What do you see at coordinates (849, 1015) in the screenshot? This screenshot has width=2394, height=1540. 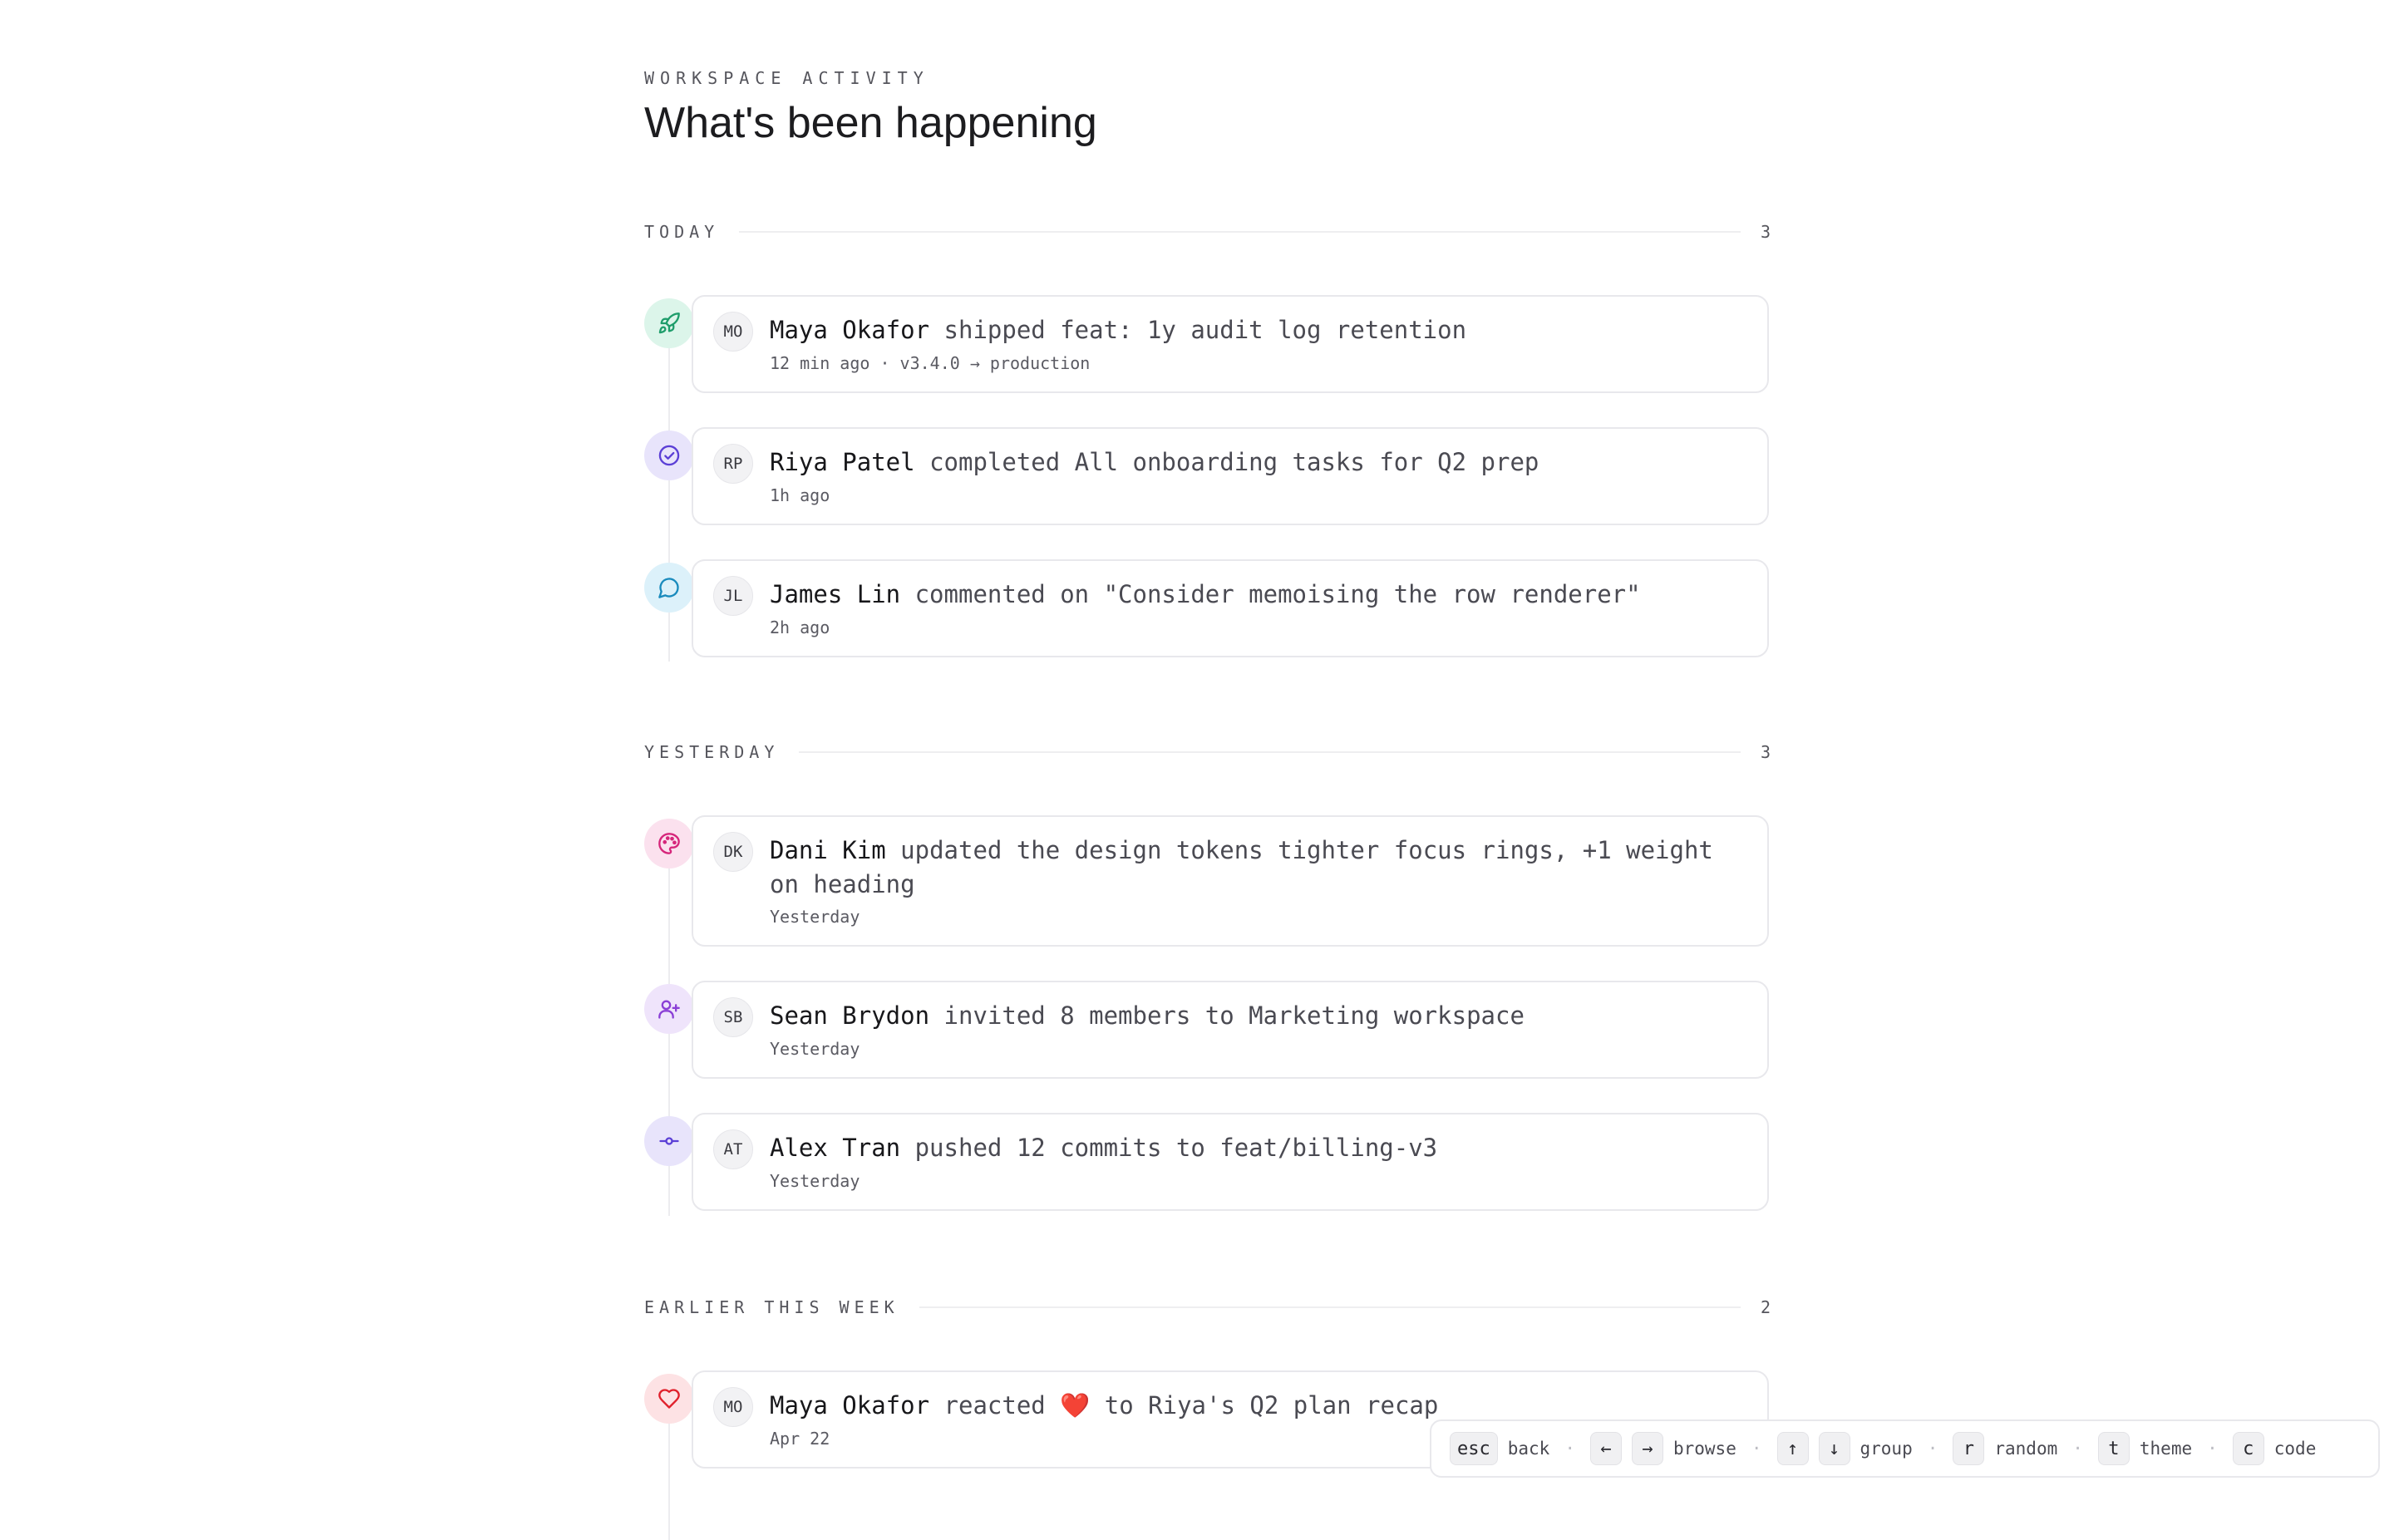 I see `actor-name: Sean Brydon` at bounding box center [849, 1015].